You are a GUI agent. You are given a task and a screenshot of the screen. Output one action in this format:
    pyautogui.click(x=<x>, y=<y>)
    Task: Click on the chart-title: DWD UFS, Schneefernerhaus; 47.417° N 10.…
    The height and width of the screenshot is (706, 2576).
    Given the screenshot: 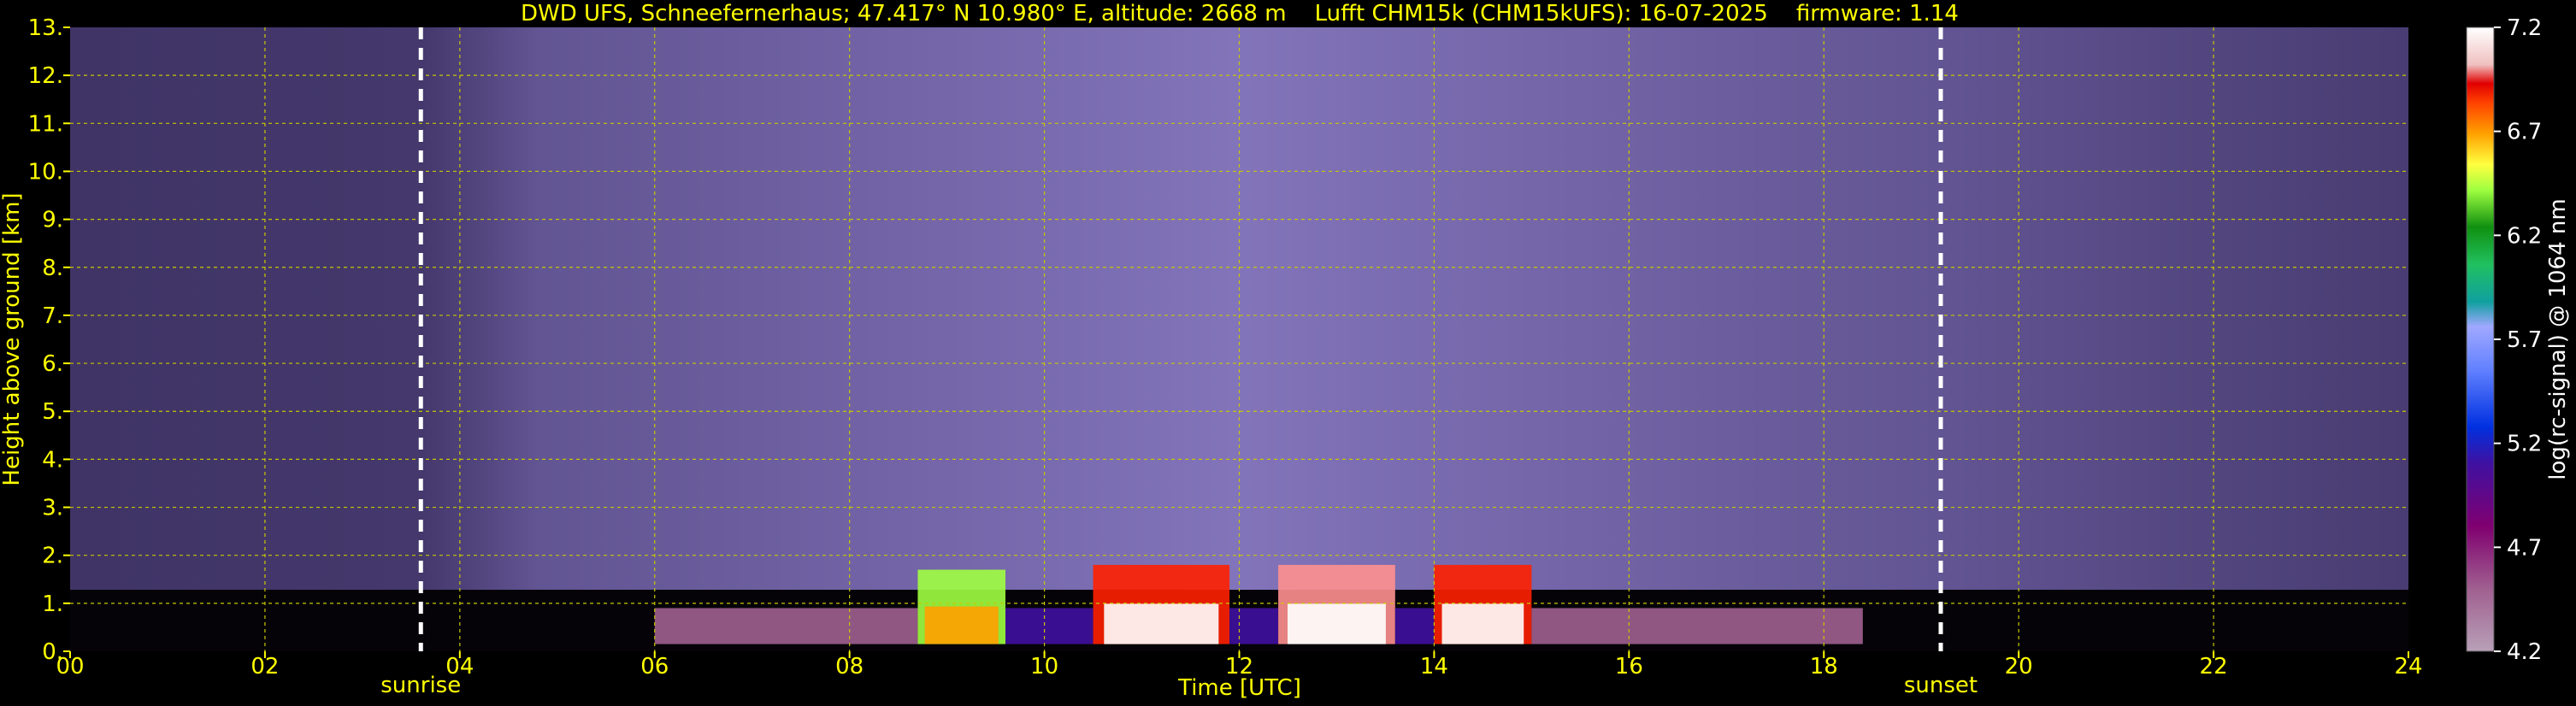 What is the action you would take?
    pyautogui.click(x=1240, y=13)
    